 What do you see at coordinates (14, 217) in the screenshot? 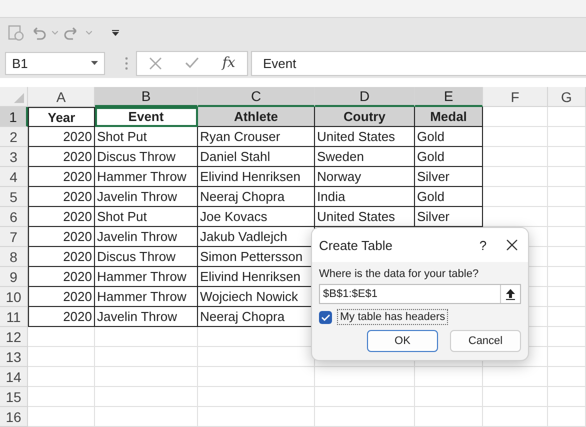
I see `row-header: 6` at bounding box center [14, 217].